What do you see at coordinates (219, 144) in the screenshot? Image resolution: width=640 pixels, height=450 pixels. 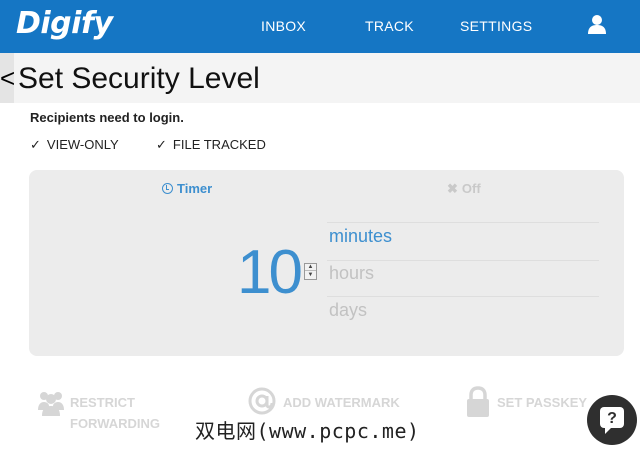 I see `option-label: FILE TRACKED` at bounding box center [219, 144].